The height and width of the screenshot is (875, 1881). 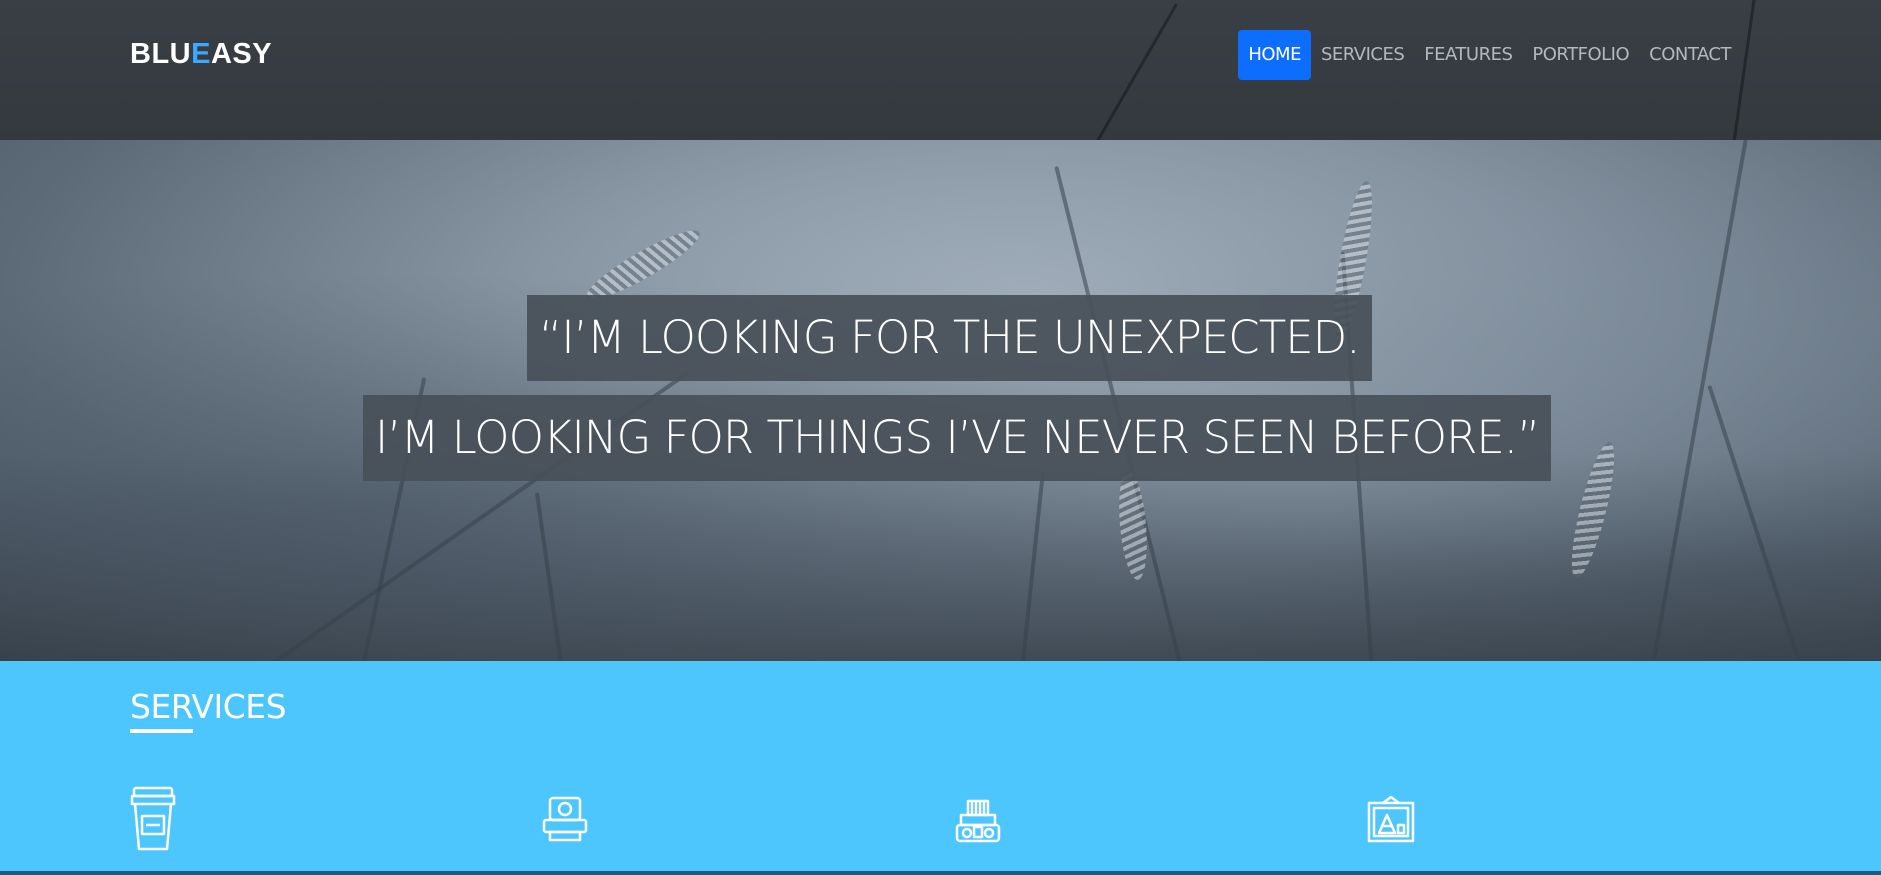 I want to click on hero-quote-line-1: “I’M LOOKING FOR THE UNEXPECTED., so click(x=949, y=338).